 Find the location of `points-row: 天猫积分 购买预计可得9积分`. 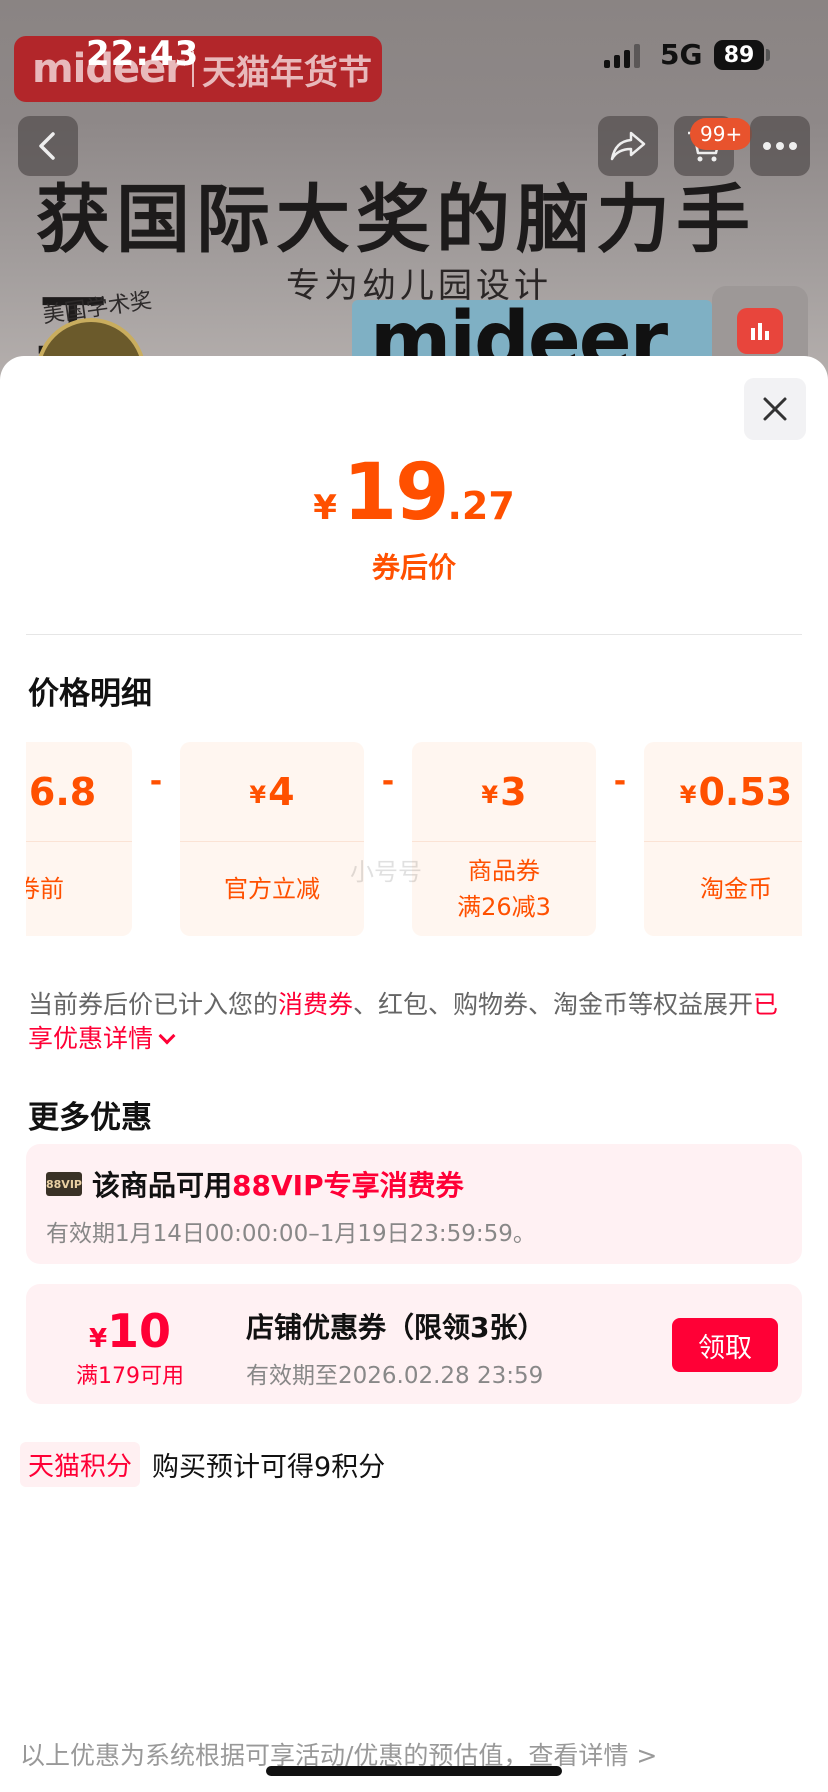

points-row: 天猫积分 购买预计可得9积分 is located at coordinates (202, 1464).